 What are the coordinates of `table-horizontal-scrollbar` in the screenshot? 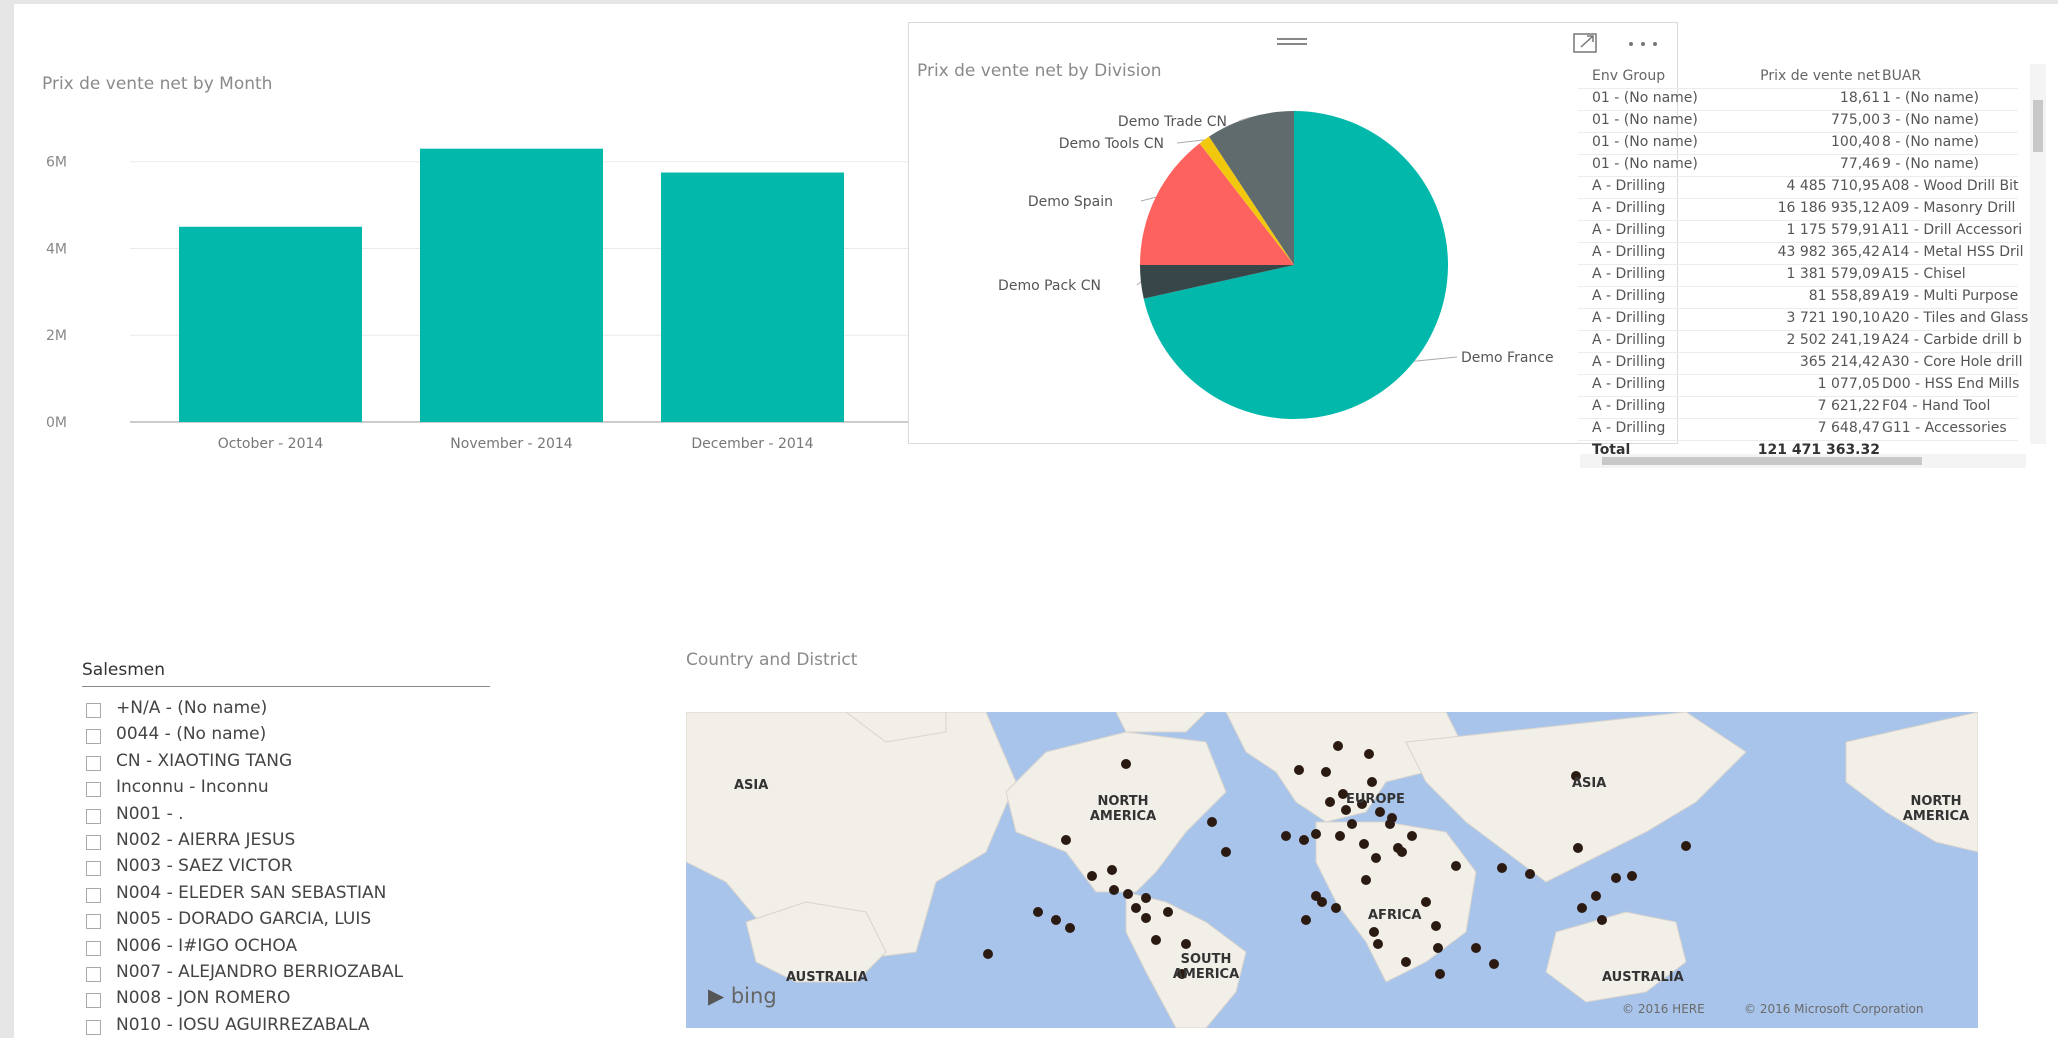 It's located at (1803, 461).